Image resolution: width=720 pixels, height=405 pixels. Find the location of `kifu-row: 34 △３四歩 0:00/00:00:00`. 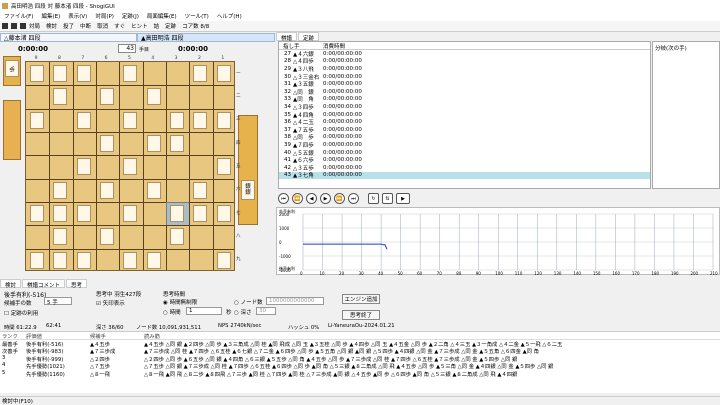

kifu-row: 34 △３四歩 0:00/00:00:00 is located at coordinates (464, 107).